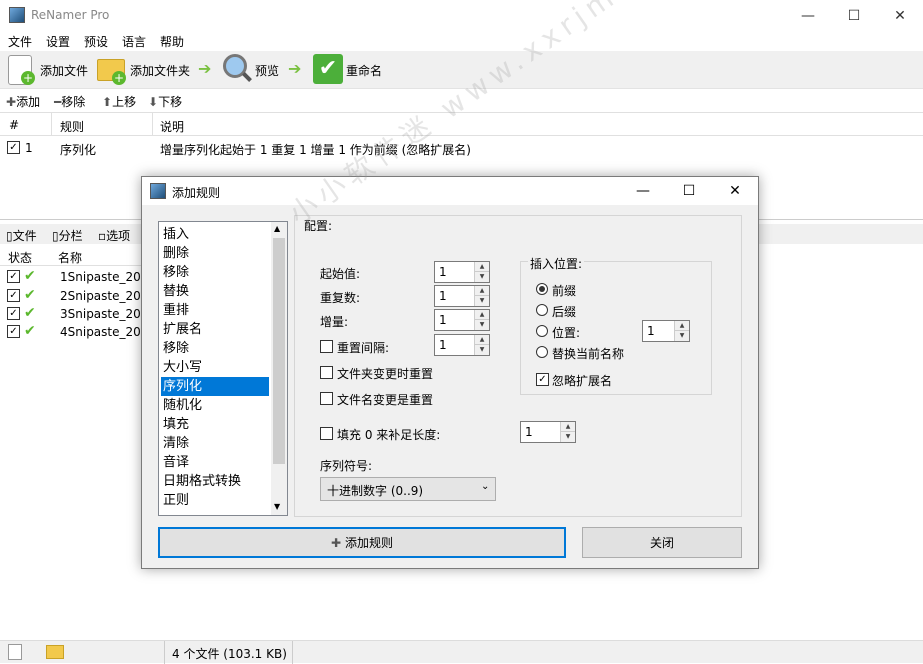 The image size is (923, 664). What do you see at coordinates (80, 296) in the screenshot?
I see `list-item: ✓ ✔ 2Snipaste_202` at bounding box center [80, 296].